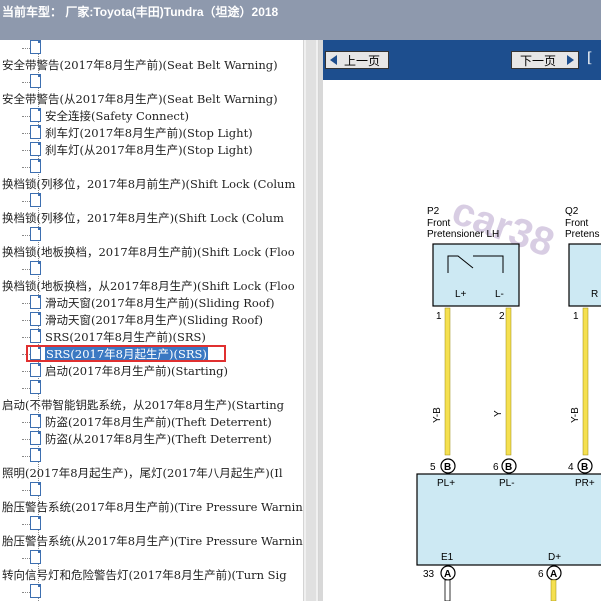 The height and width of the screenshot is (601, 601). Describe the element at coordinates (357, 60) in the screenshot. I see `prev-page-button: 上一页` at that location.